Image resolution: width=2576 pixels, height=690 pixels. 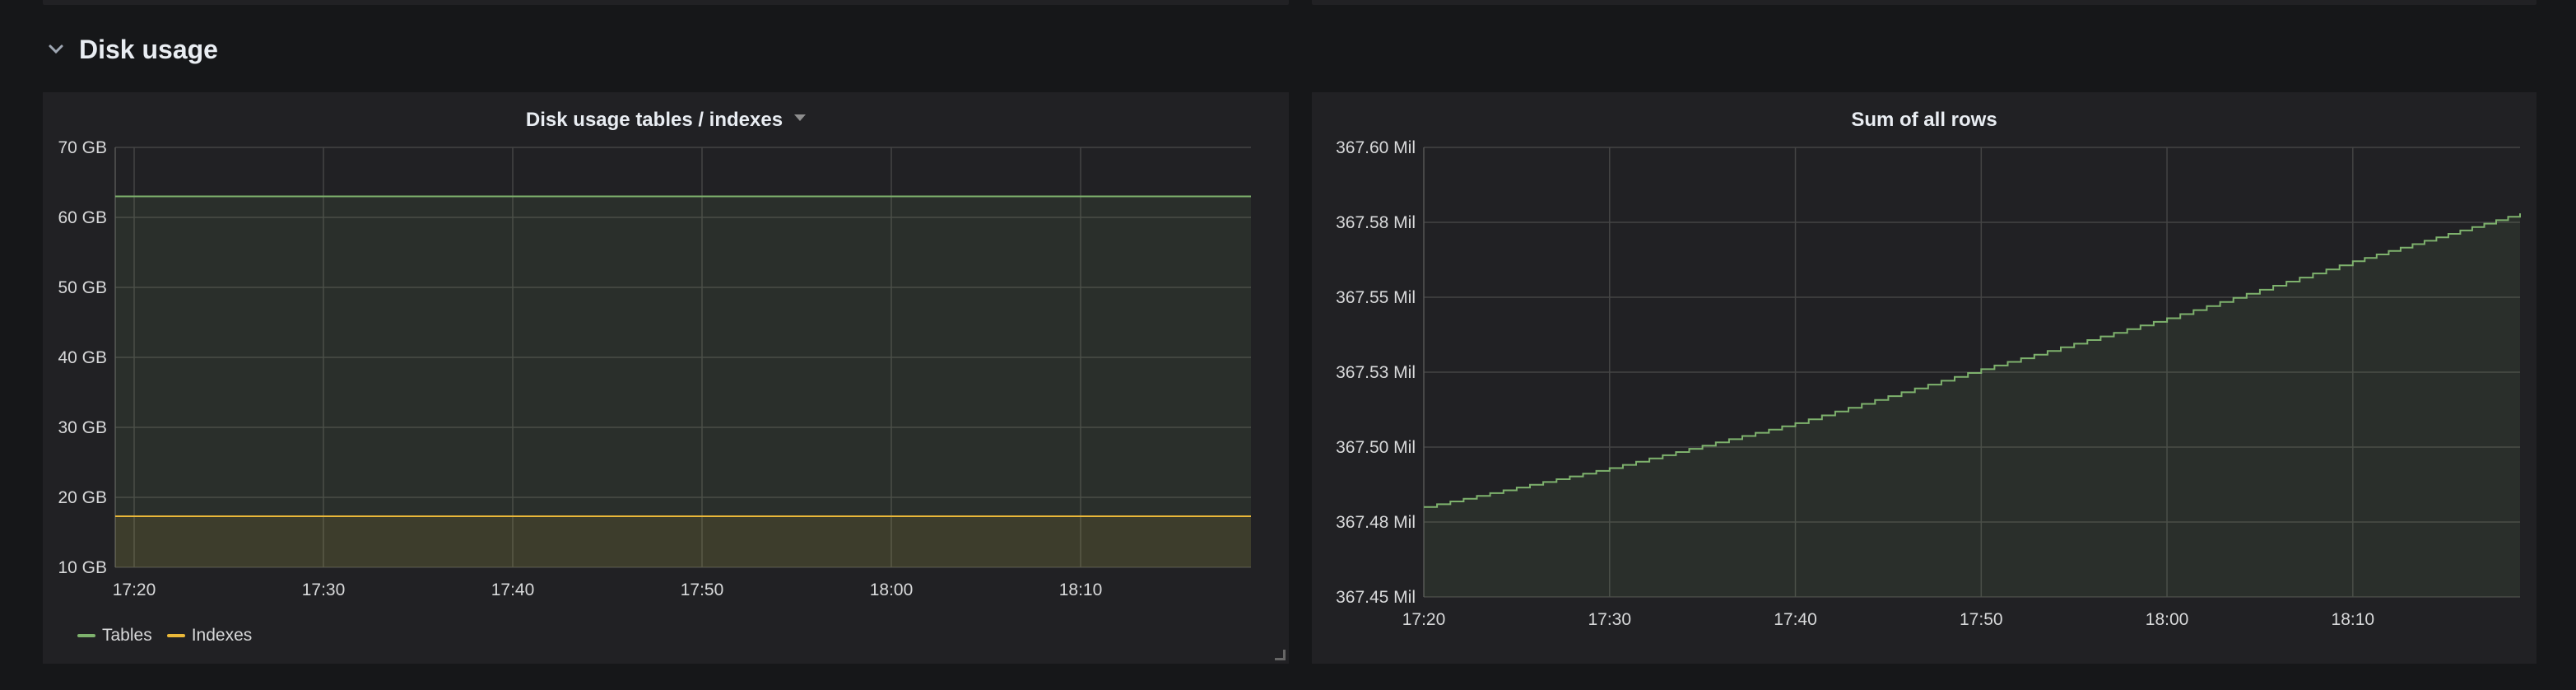 What do you see at coordinates (1924, 2) in the screenshot?
I see `panel-above-right` at bounding box center [1924, 2].